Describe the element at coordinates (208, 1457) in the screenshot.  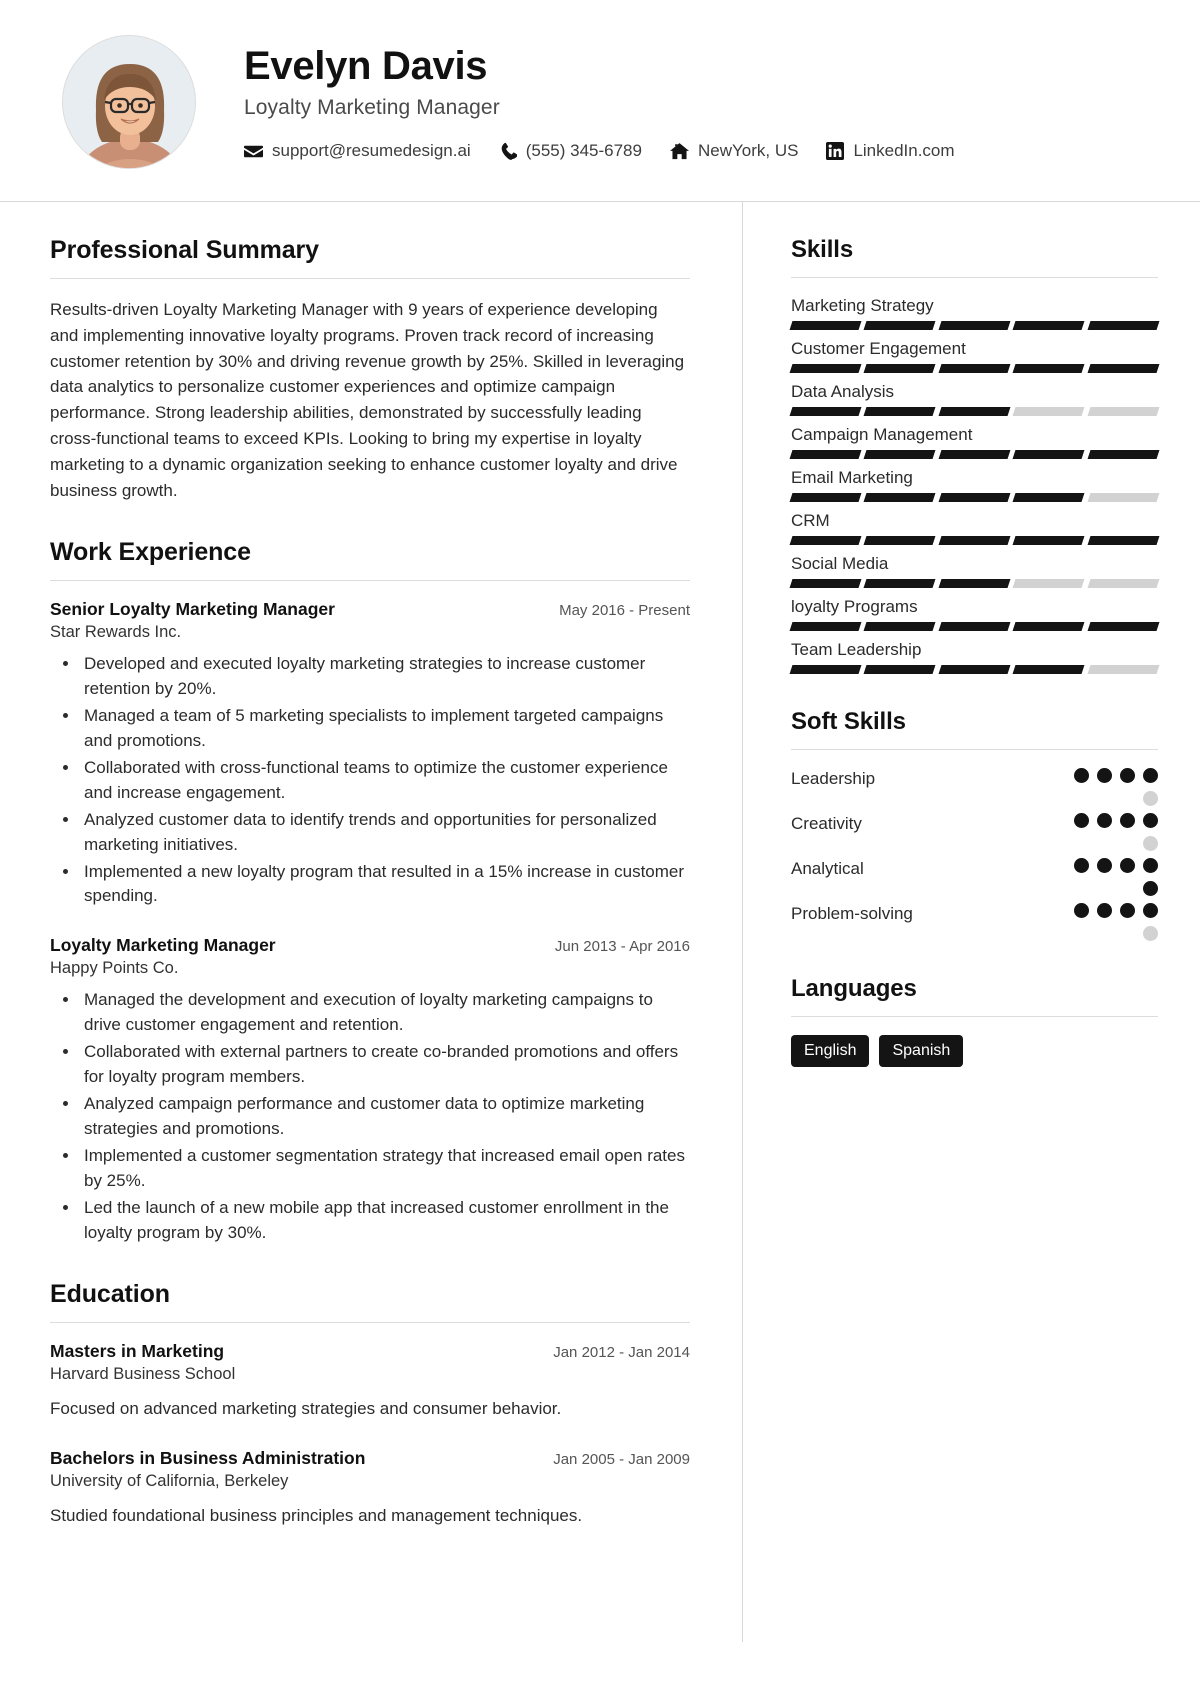
I see `education-degree: Bachelors in Business Administration` at that location.